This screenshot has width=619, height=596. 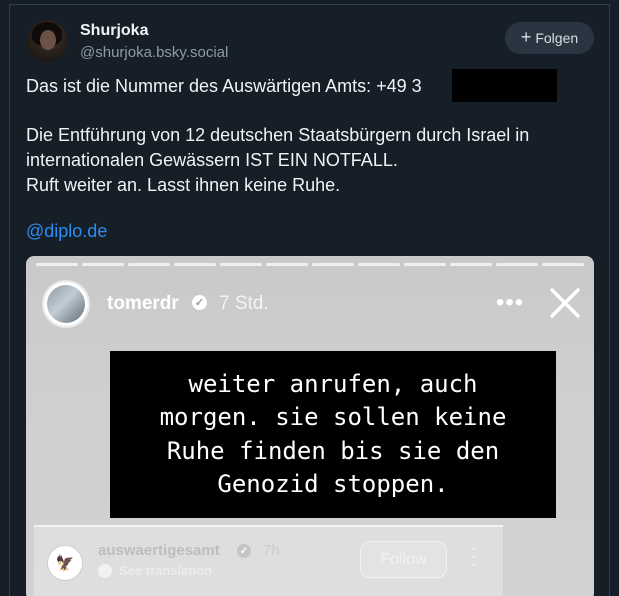 What do you see at coordinates (565, 303) in the screenshot?
I see `close-icon` at bounding box center [565, 303].